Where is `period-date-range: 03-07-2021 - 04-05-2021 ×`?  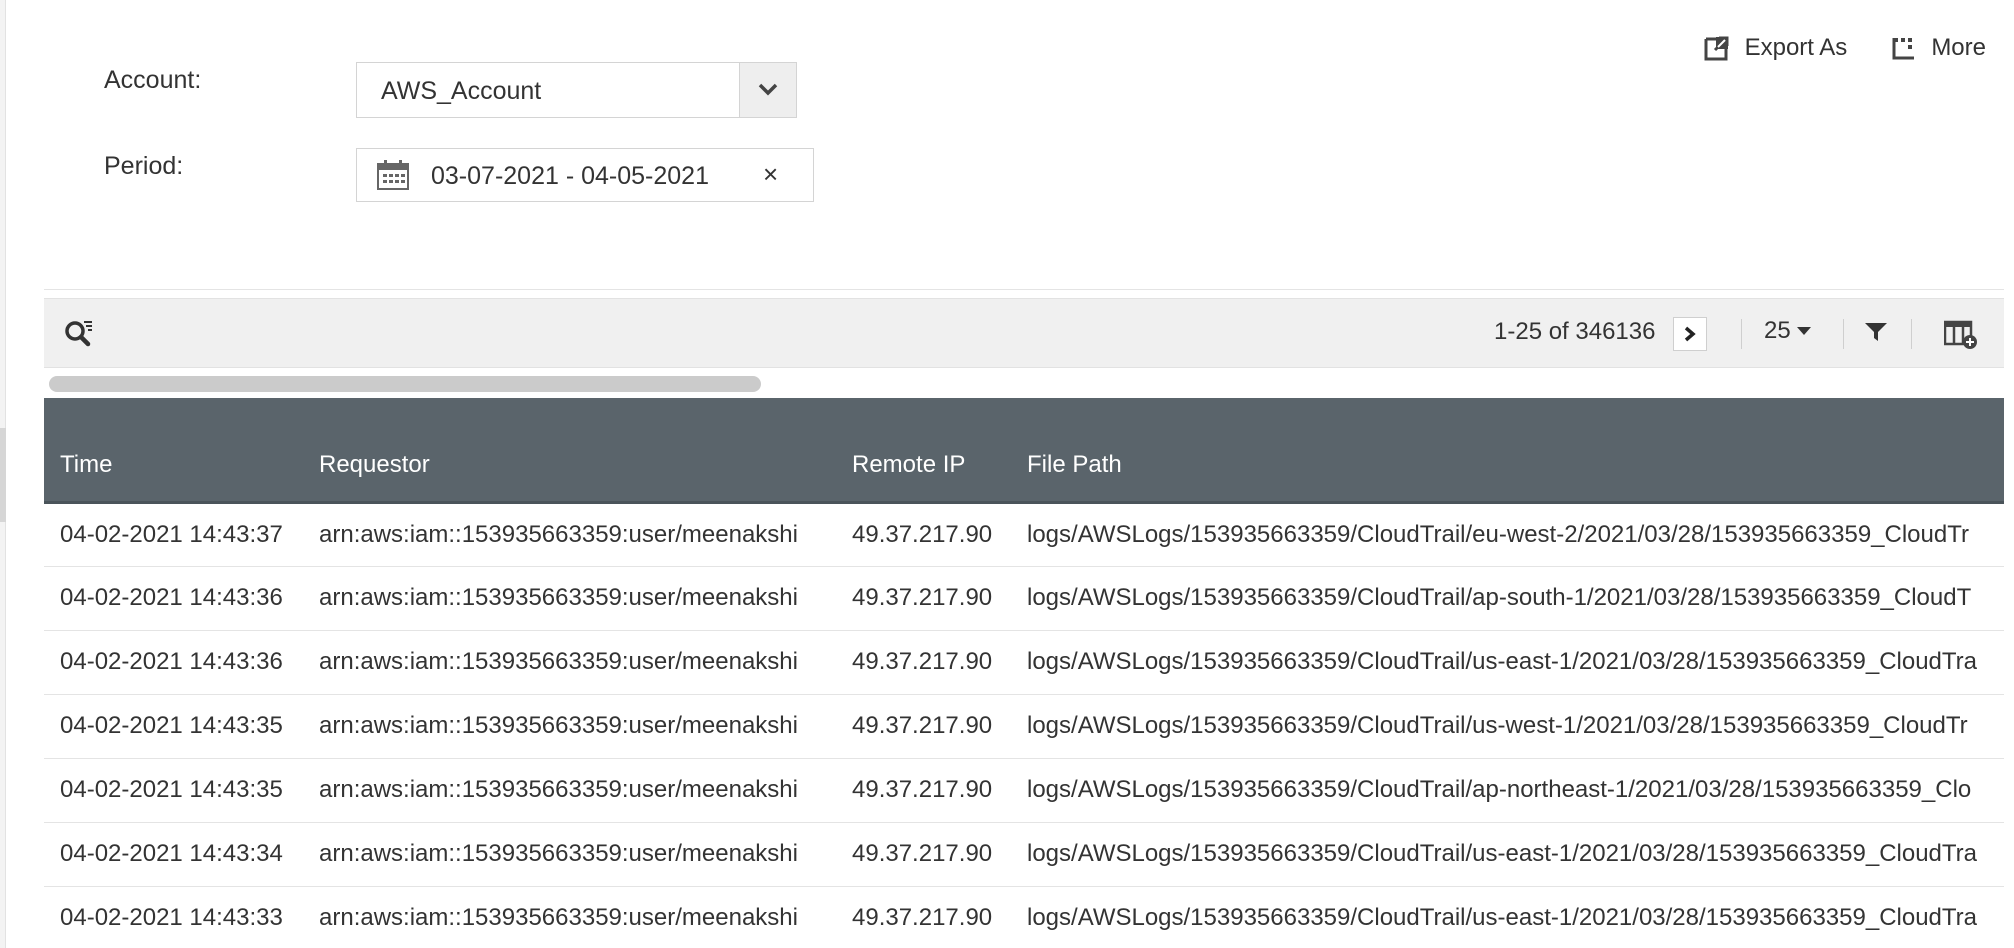
period-date-range: 03-07-2021 - 04-05-2021 × is located at coordinates (585, 175).